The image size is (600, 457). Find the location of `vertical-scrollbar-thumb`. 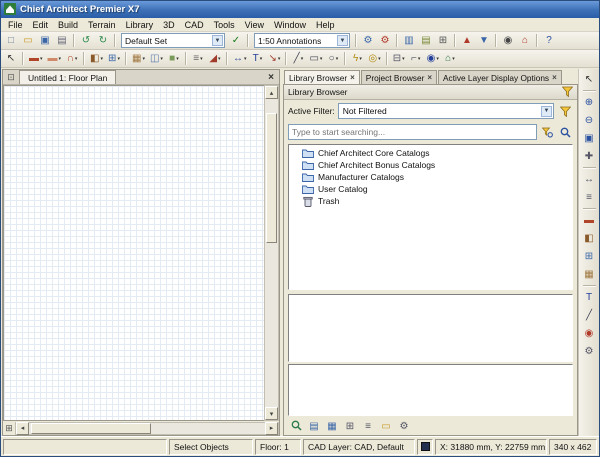

vertical-scrollbar-thumb is located at coordinates (271, 178).